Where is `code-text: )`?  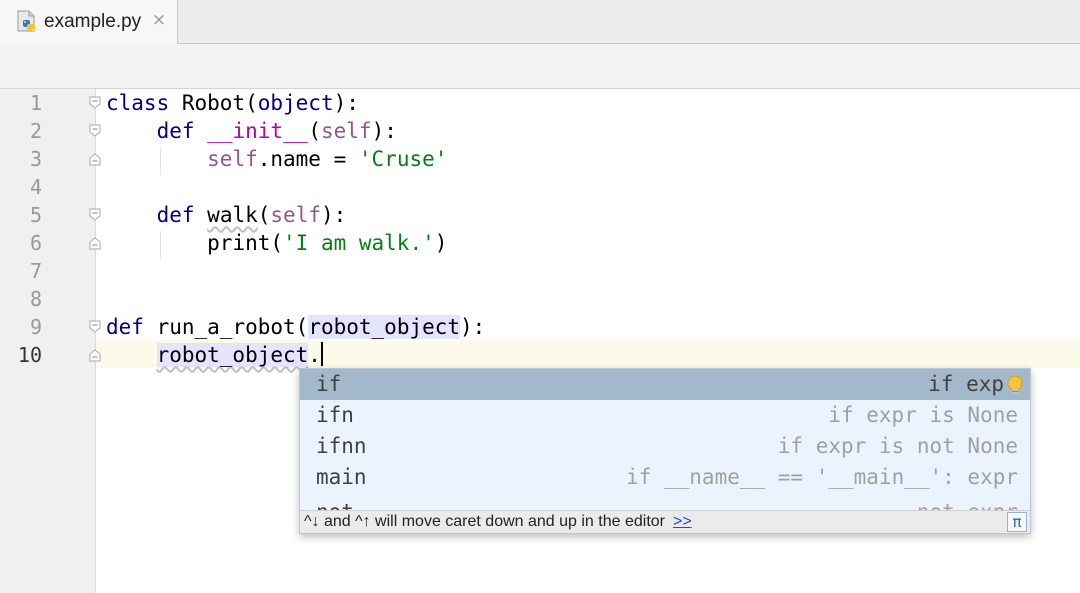 code-text: ) is located at coordinates (441, 243).